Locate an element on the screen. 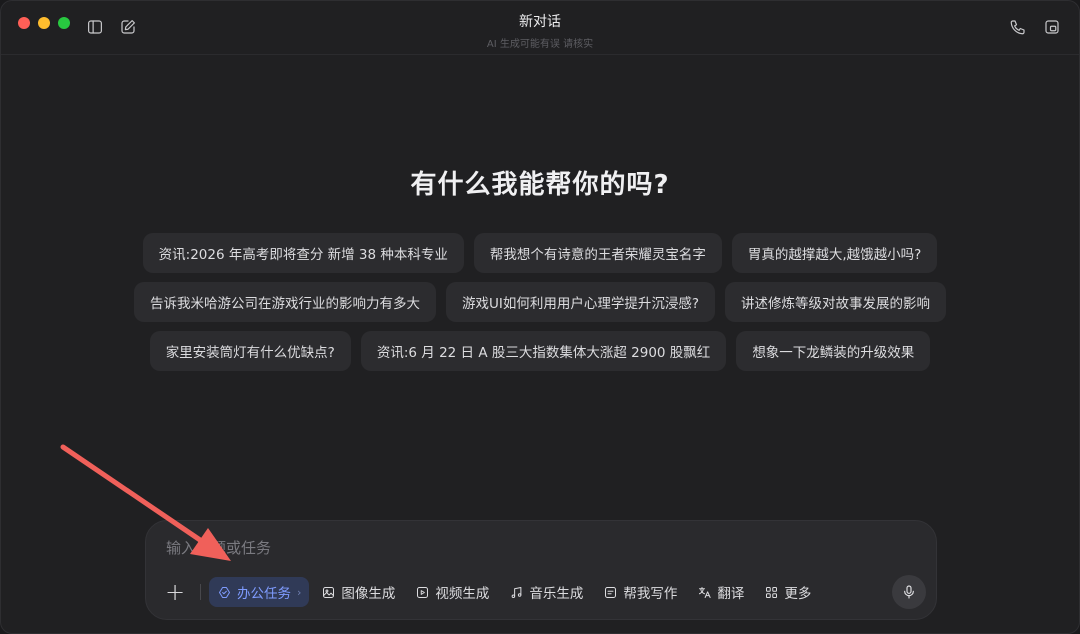 The height and width of the screenshot is (634, 1080). suggestion-chip: 家里安装筒灯有什么优缺点? is located at coordinates (250, 351).